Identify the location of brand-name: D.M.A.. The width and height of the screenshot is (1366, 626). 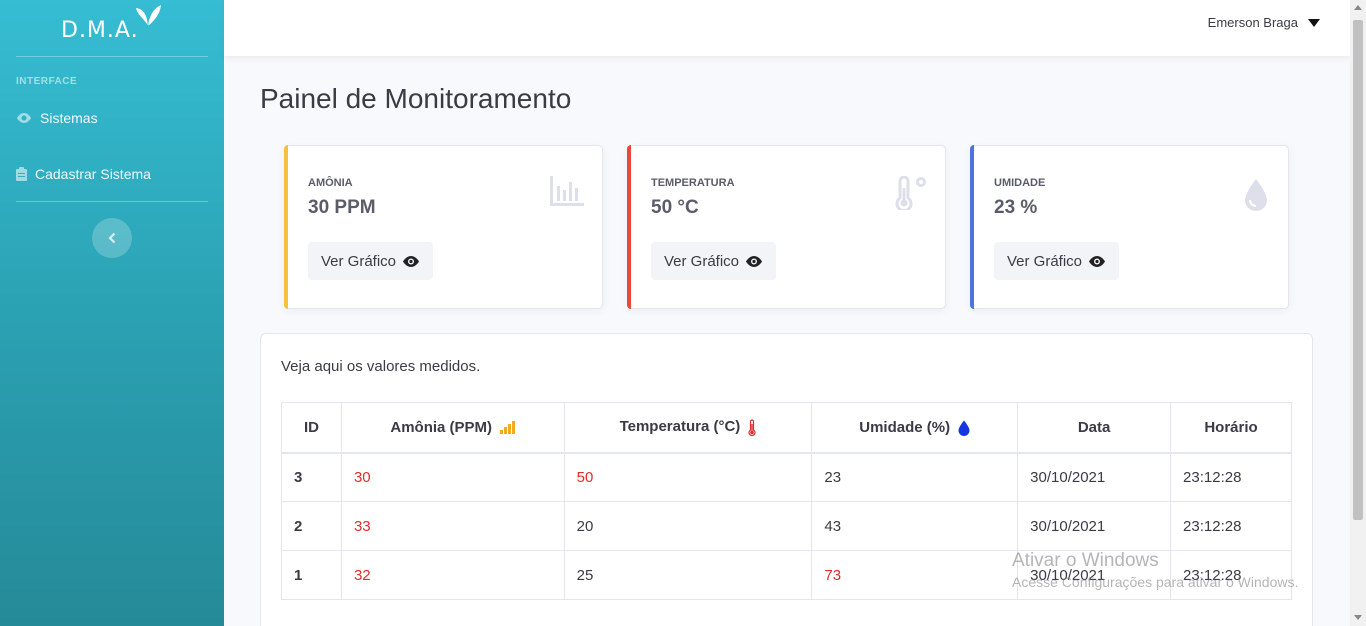
(100, 30).